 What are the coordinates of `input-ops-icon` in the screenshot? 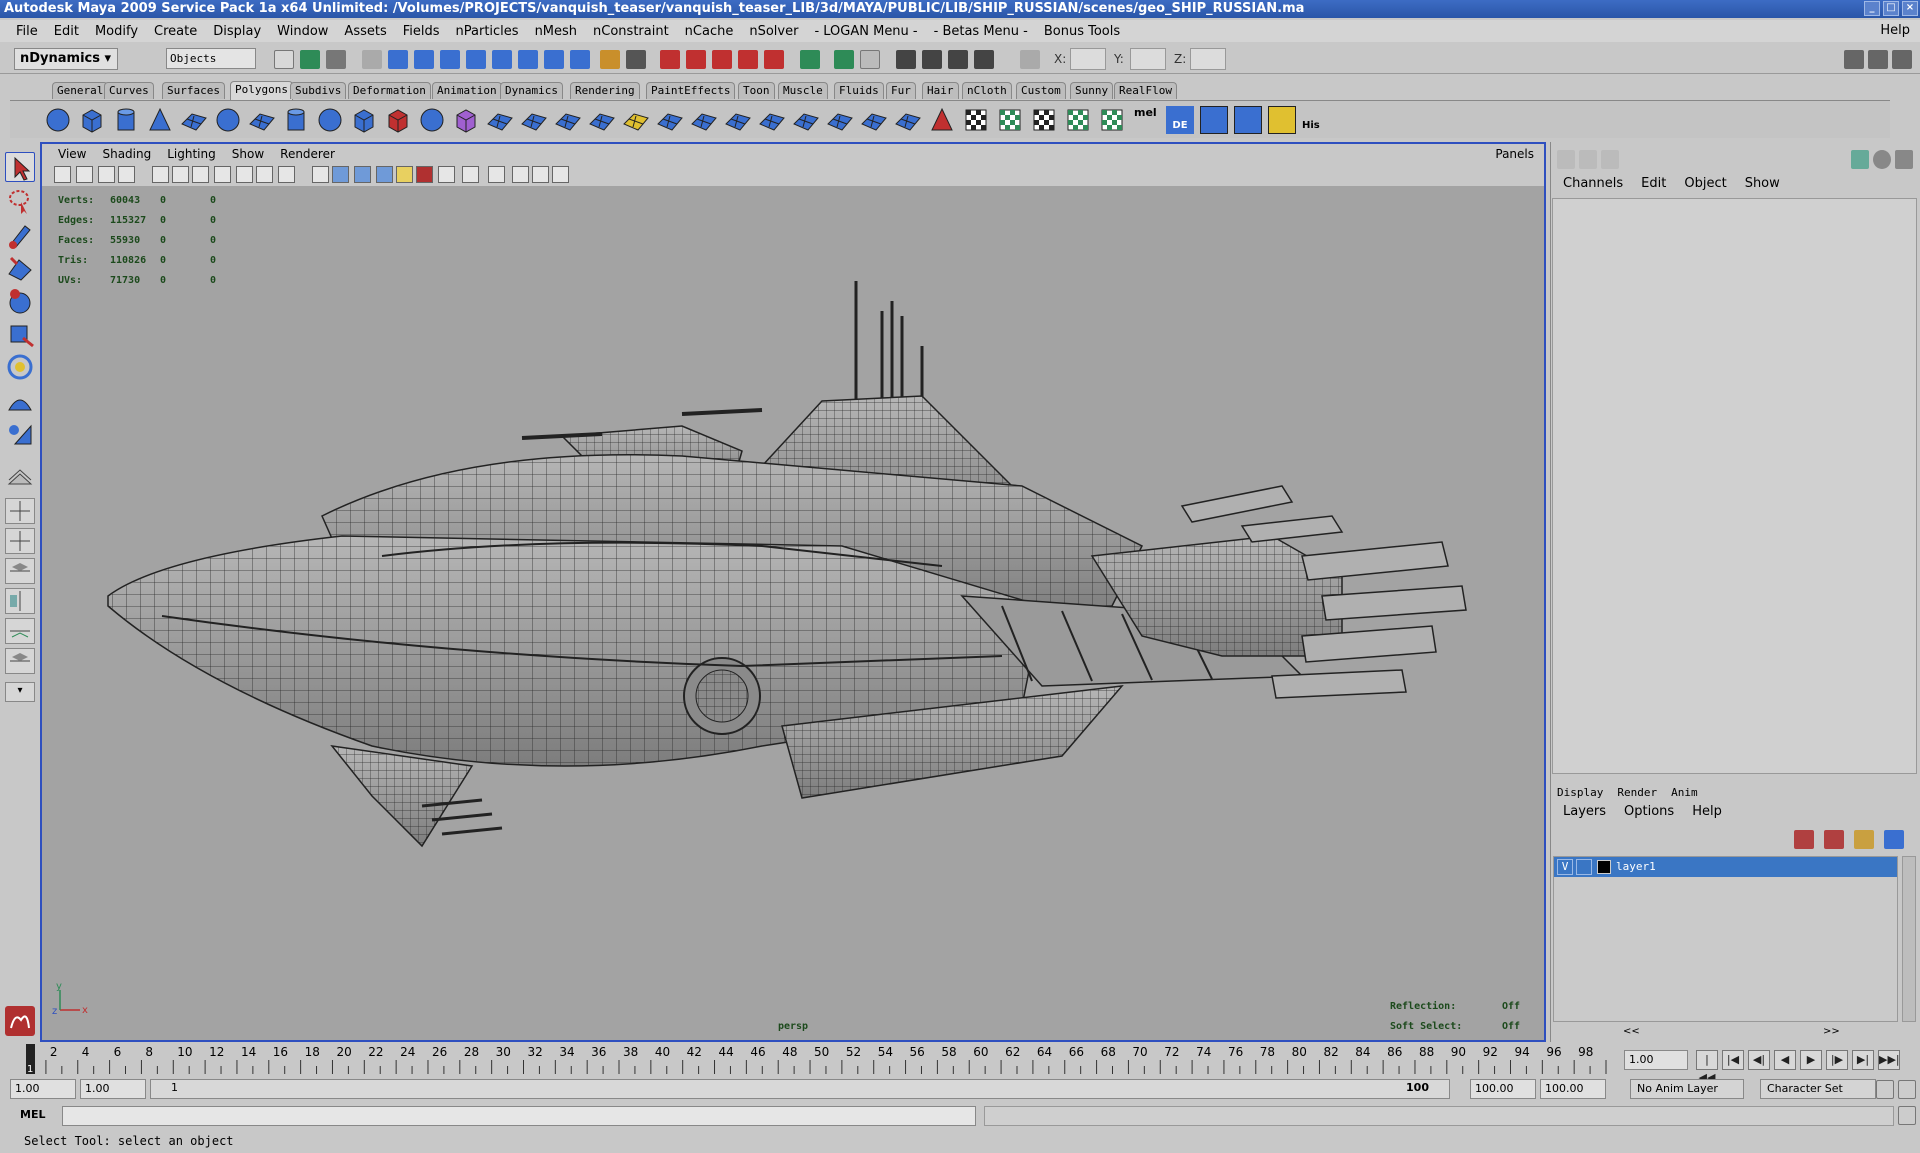 It's located at (810, 59).